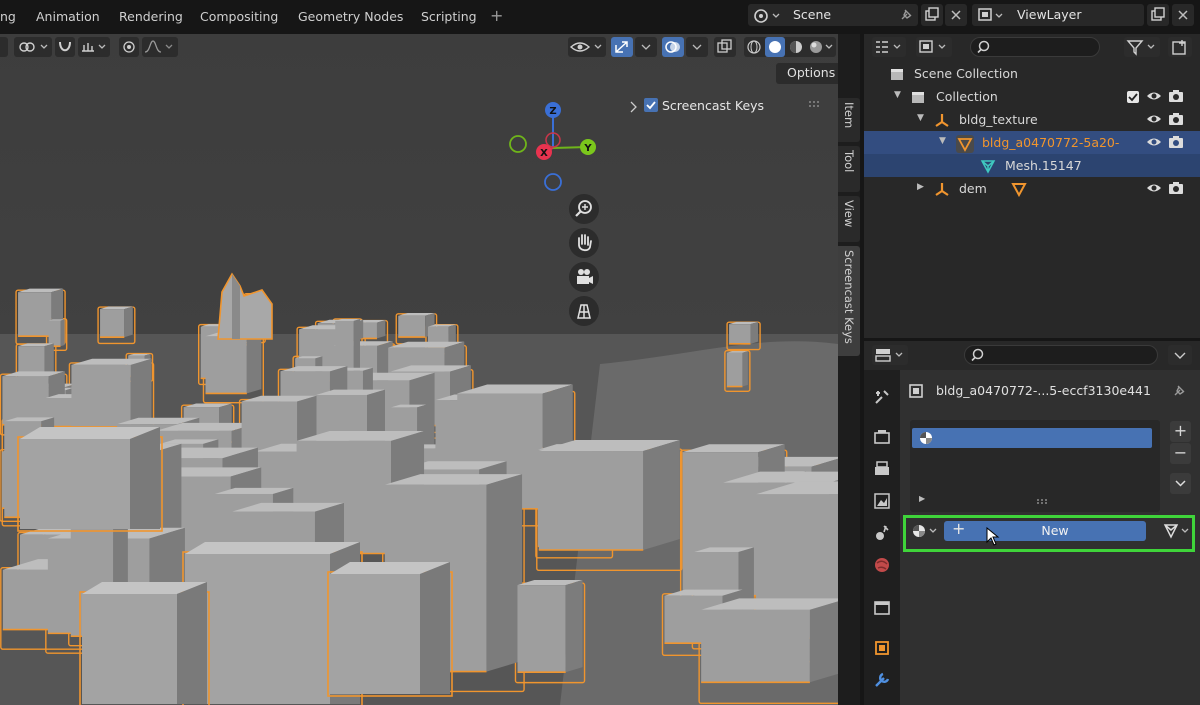  Describe the element at coordinates (988, 166) in the screenshot. I see `mesh-data-icon` at that location.